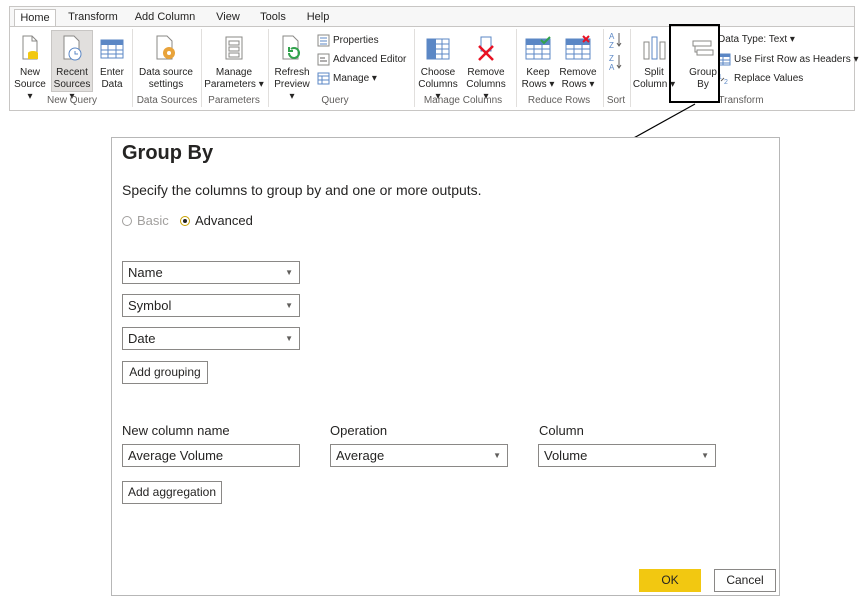  What do you see at coordinates (745, 580) in the screenshot?
I see `cancel-button: Cancel` at bounding box center [745, 580].